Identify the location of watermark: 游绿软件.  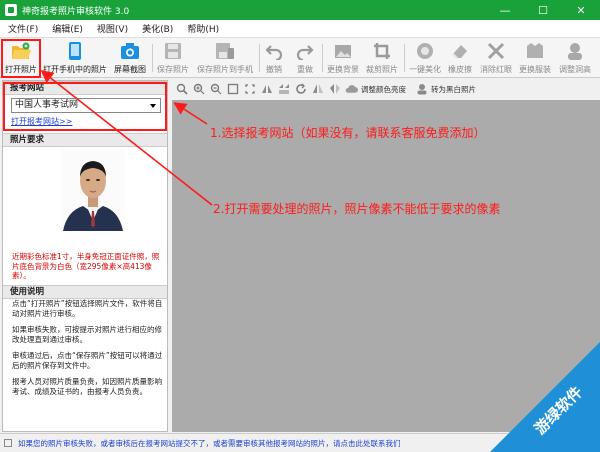
(535, 387).